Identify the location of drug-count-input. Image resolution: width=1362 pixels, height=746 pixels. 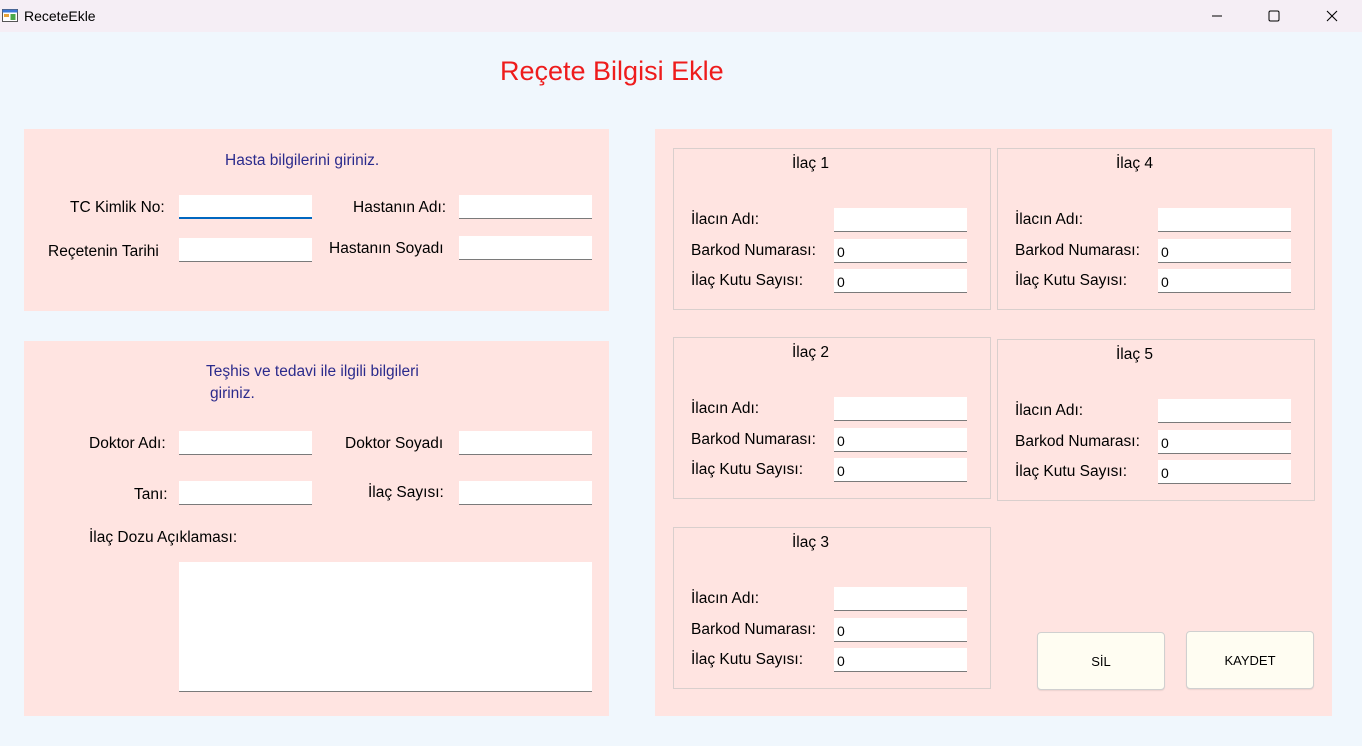
(525, 493).